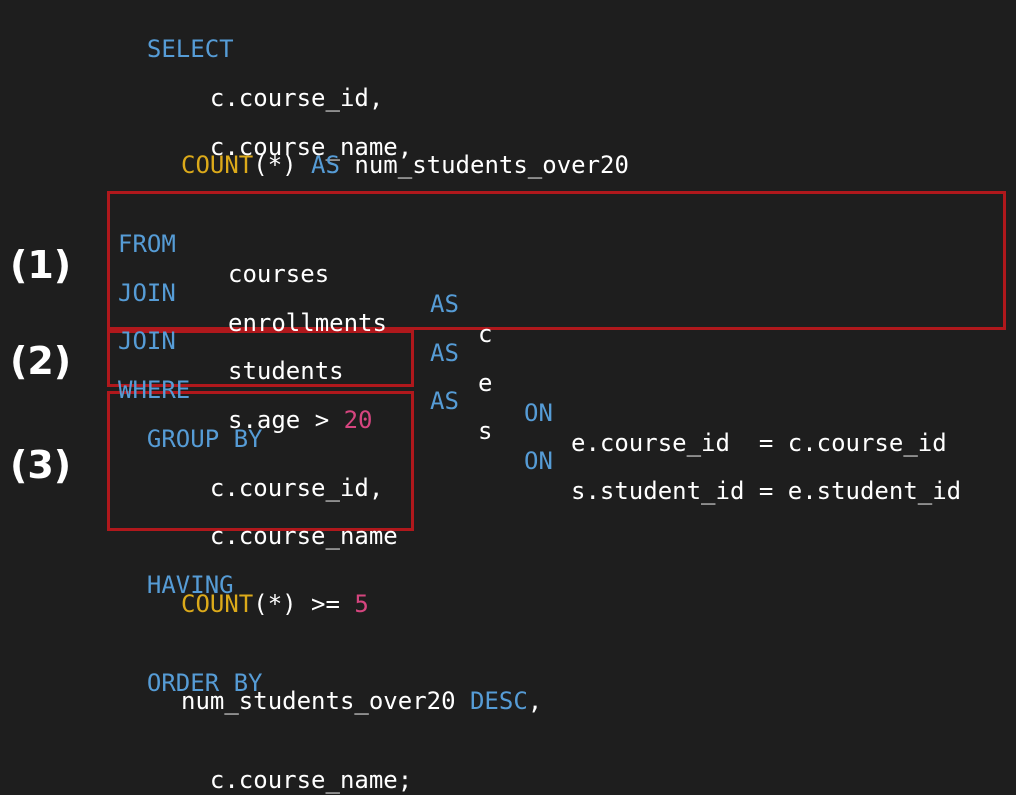 The width and height of the screenshot is (1016, 795). I want to click on count-args: (*), so click(282, 165).